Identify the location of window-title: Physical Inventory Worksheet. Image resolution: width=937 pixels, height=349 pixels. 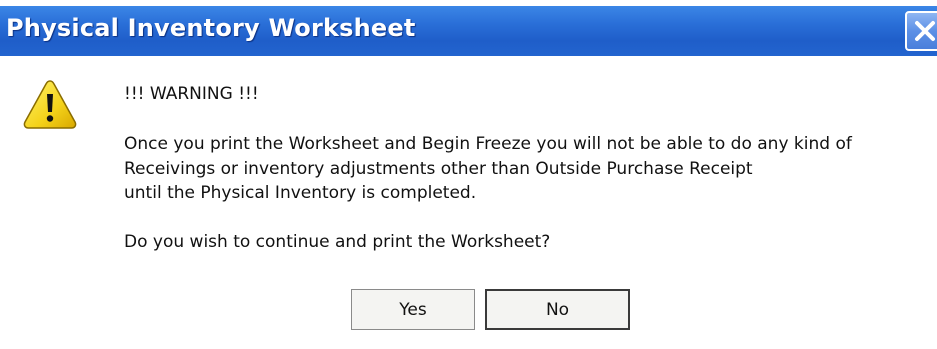
(211, 28).